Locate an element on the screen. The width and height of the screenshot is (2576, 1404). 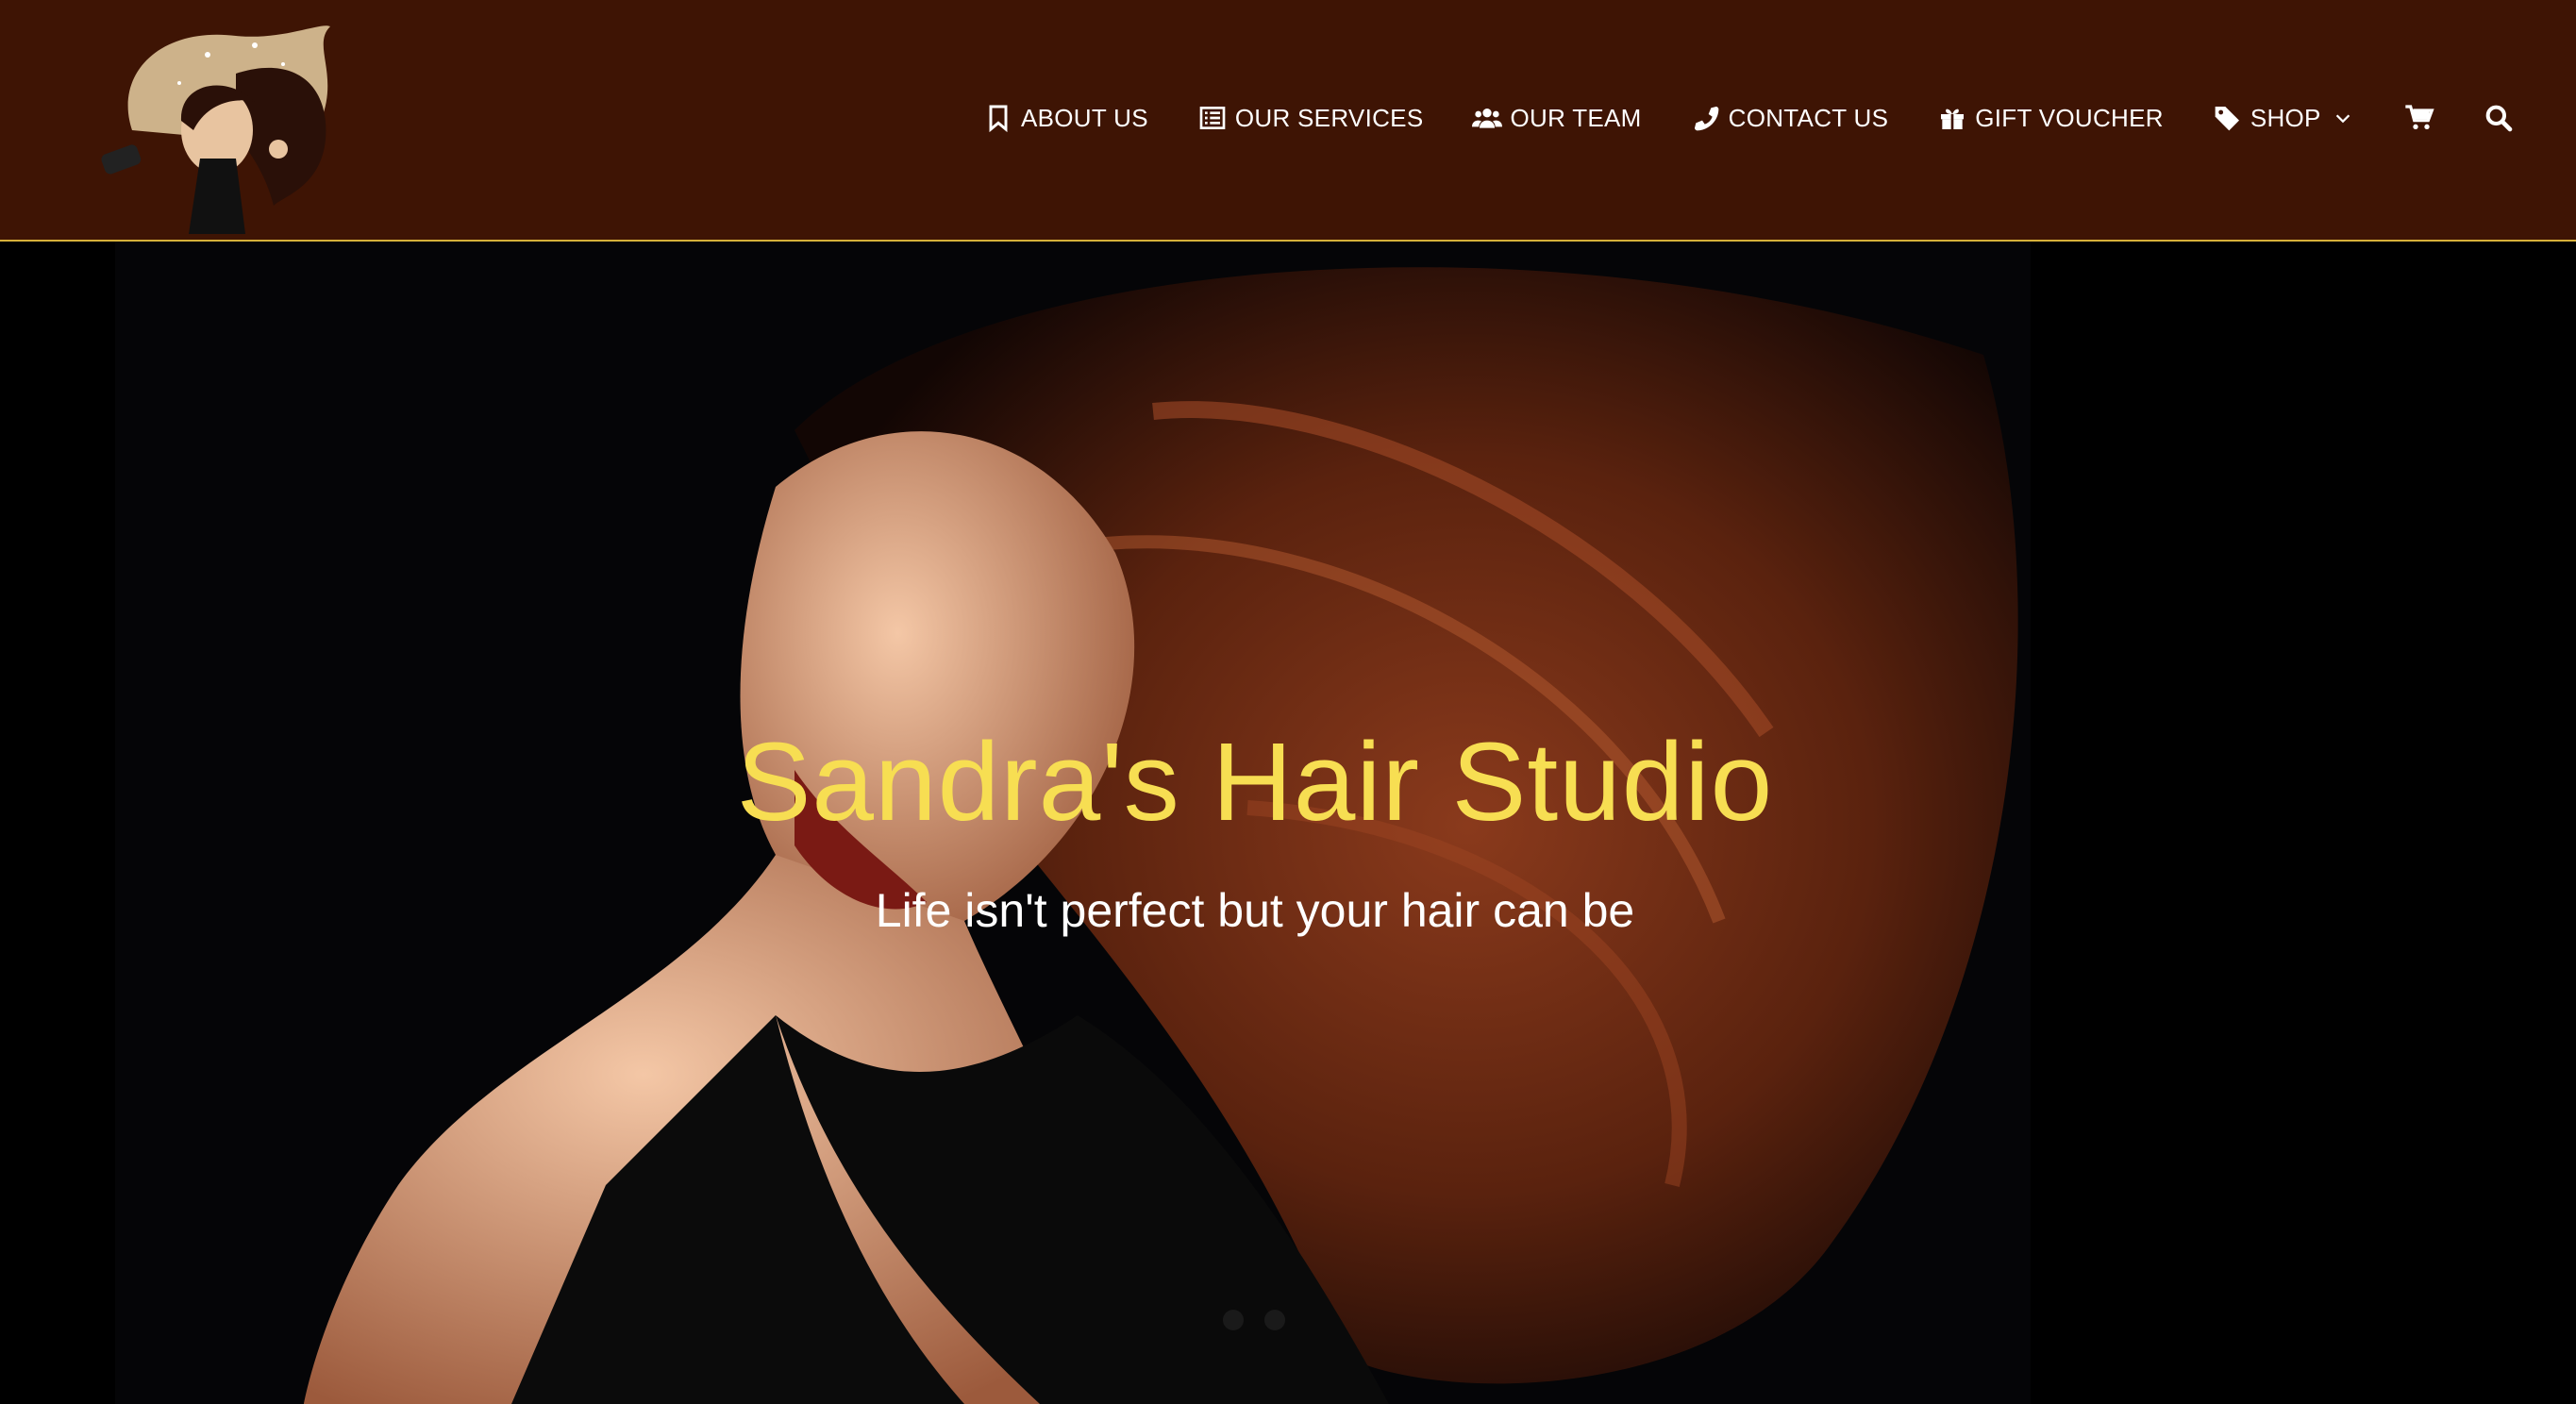
nav-our-services: OUR SERVICES is located at coordinates (1310, 118).